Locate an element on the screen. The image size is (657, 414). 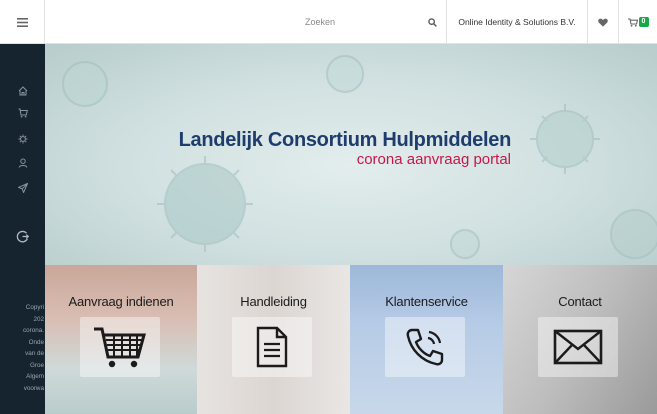
cart-count-badge: 0 is located at coordinates (643, 22).